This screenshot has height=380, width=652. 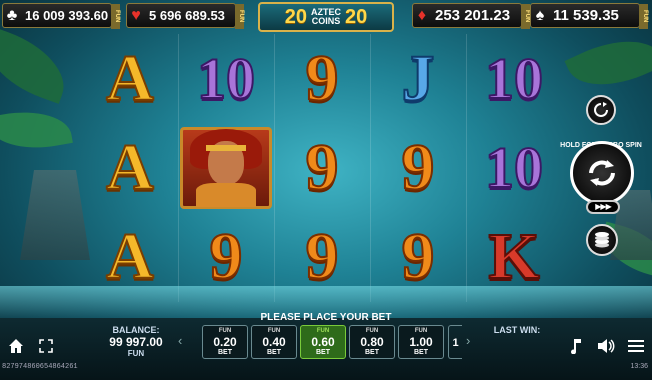 I want to click on game-logo: 20 AZTEC COINS 20, so click(x=326, y=17).